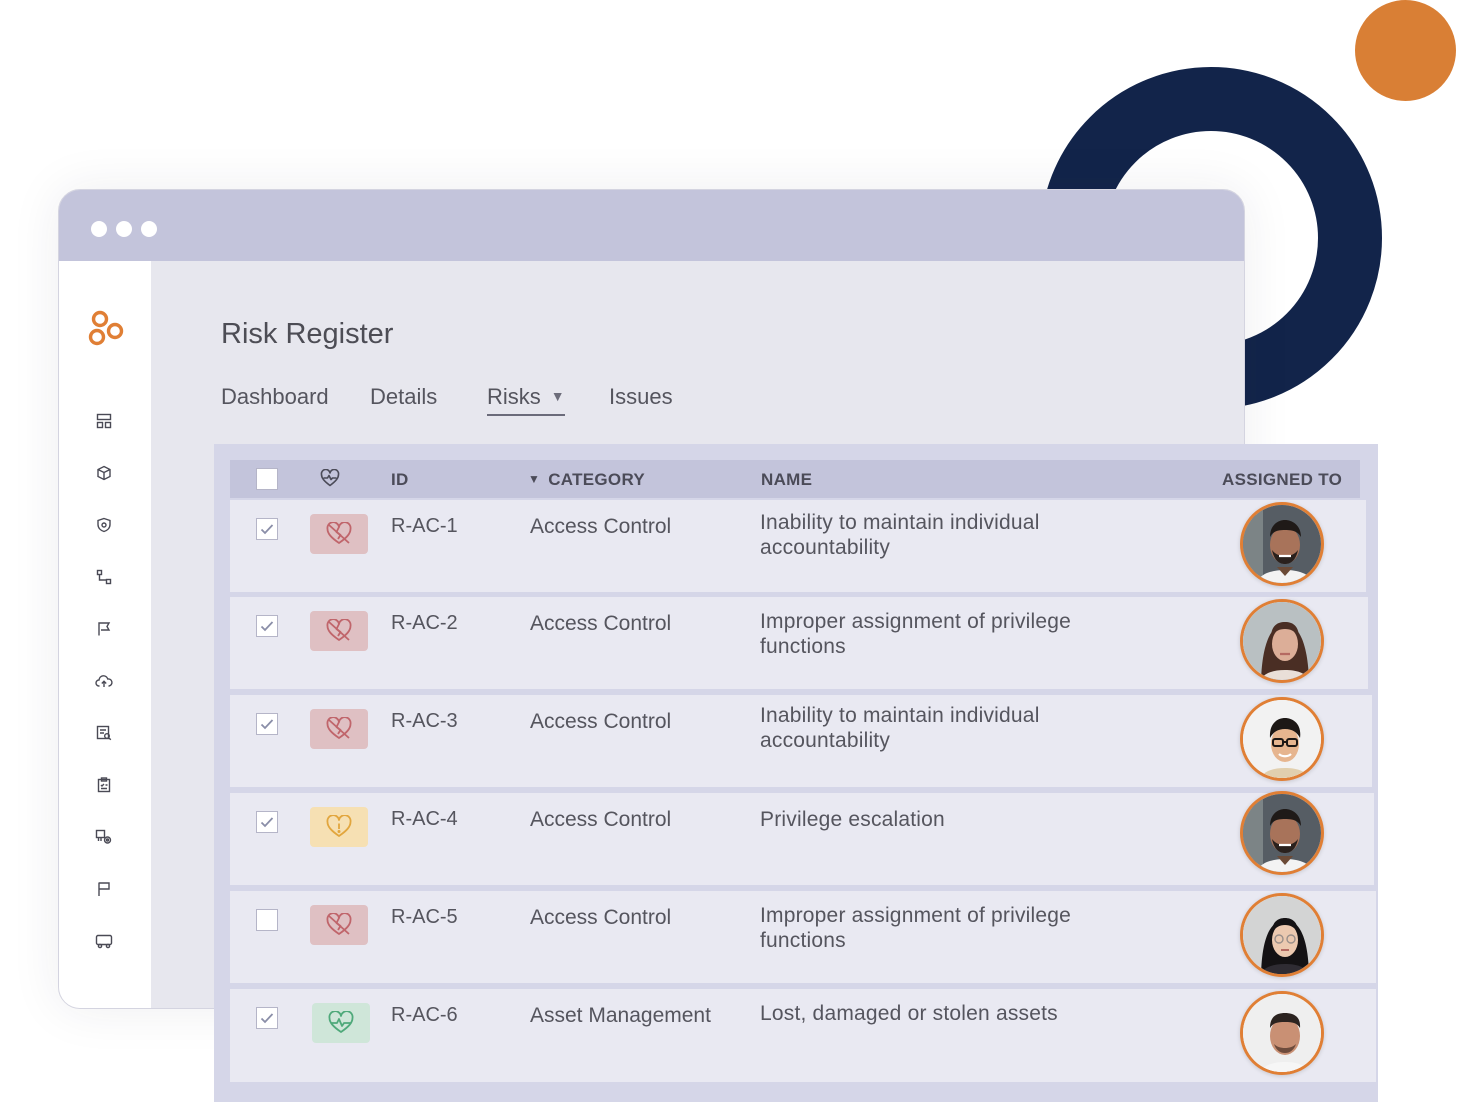 This screenshot has width=1457, height=1102. Describe the element at coordinates (950, 1013) in the screenshot. I see `risk-name: Lost, damaged or stolen assets` at that location.